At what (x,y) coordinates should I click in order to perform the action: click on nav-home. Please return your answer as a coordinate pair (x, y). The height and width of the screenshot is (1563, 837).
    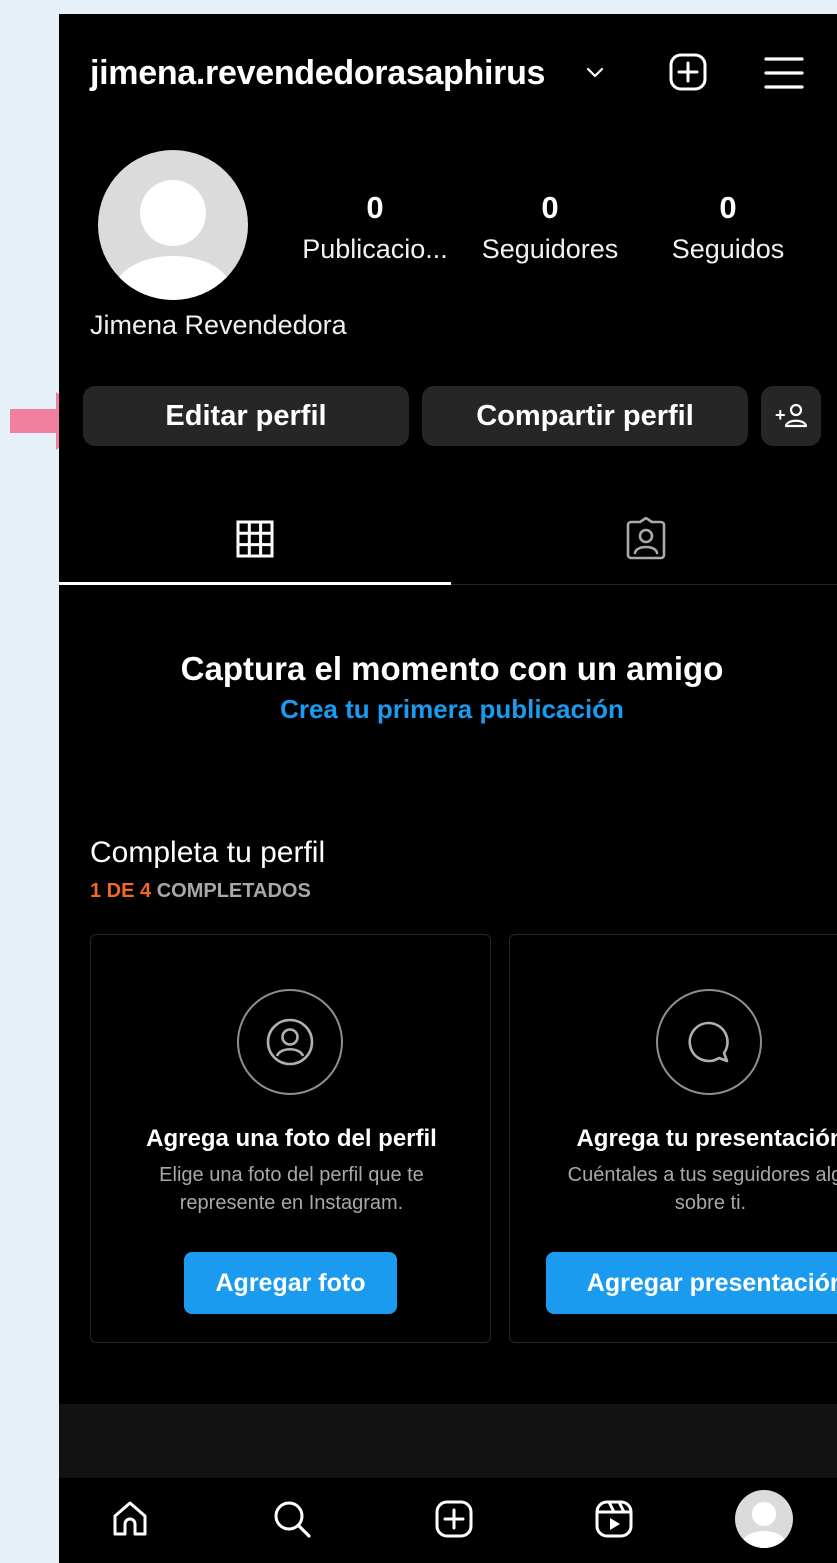
    Looking at the image, I should click on (130, 1519).